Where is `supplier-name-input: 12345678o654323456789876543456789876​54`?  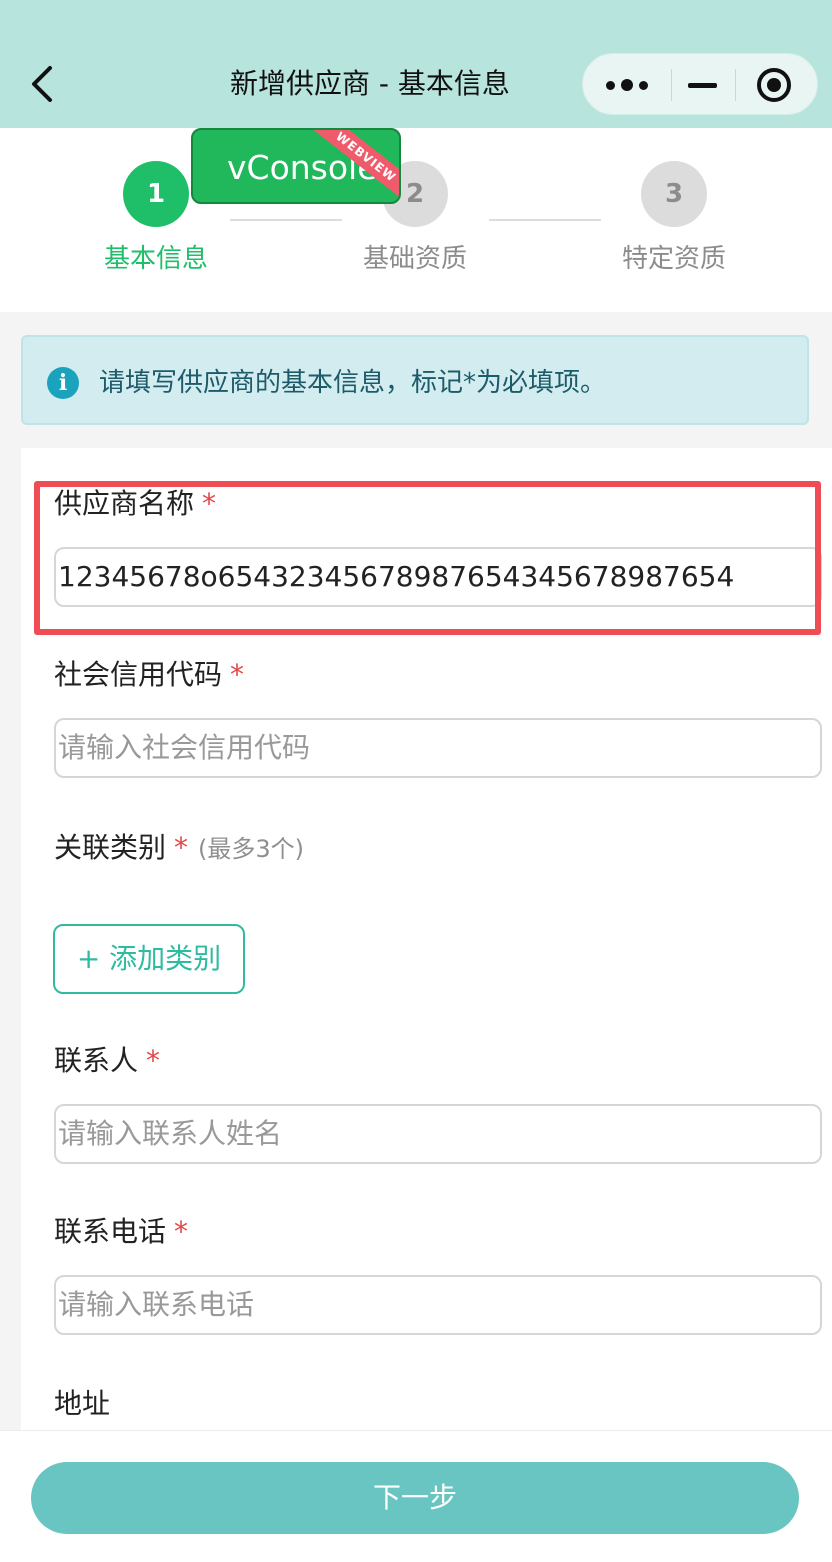
supplier-name-input: 12345678o654323456789876543456789876​54 is located at coordinates (438, 577).